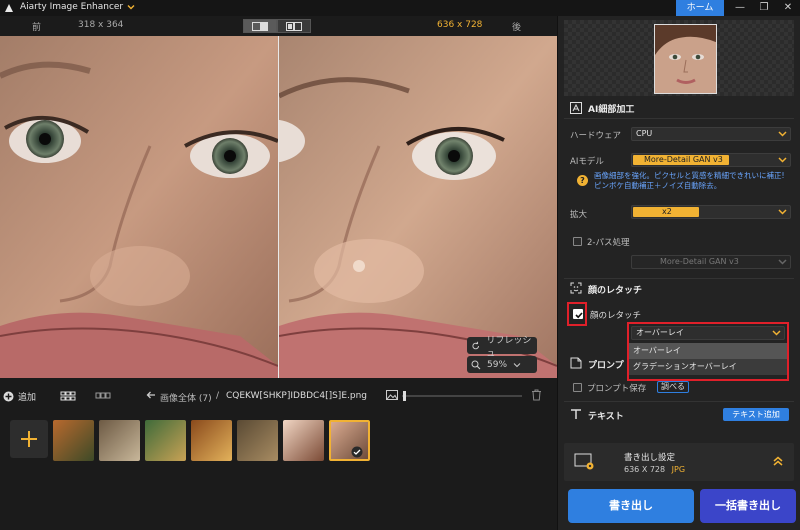 This screenshot has height=530, width=800. I want to click on compare-header: 前 318 x 364 636 x 728 後, so click(278, 26).